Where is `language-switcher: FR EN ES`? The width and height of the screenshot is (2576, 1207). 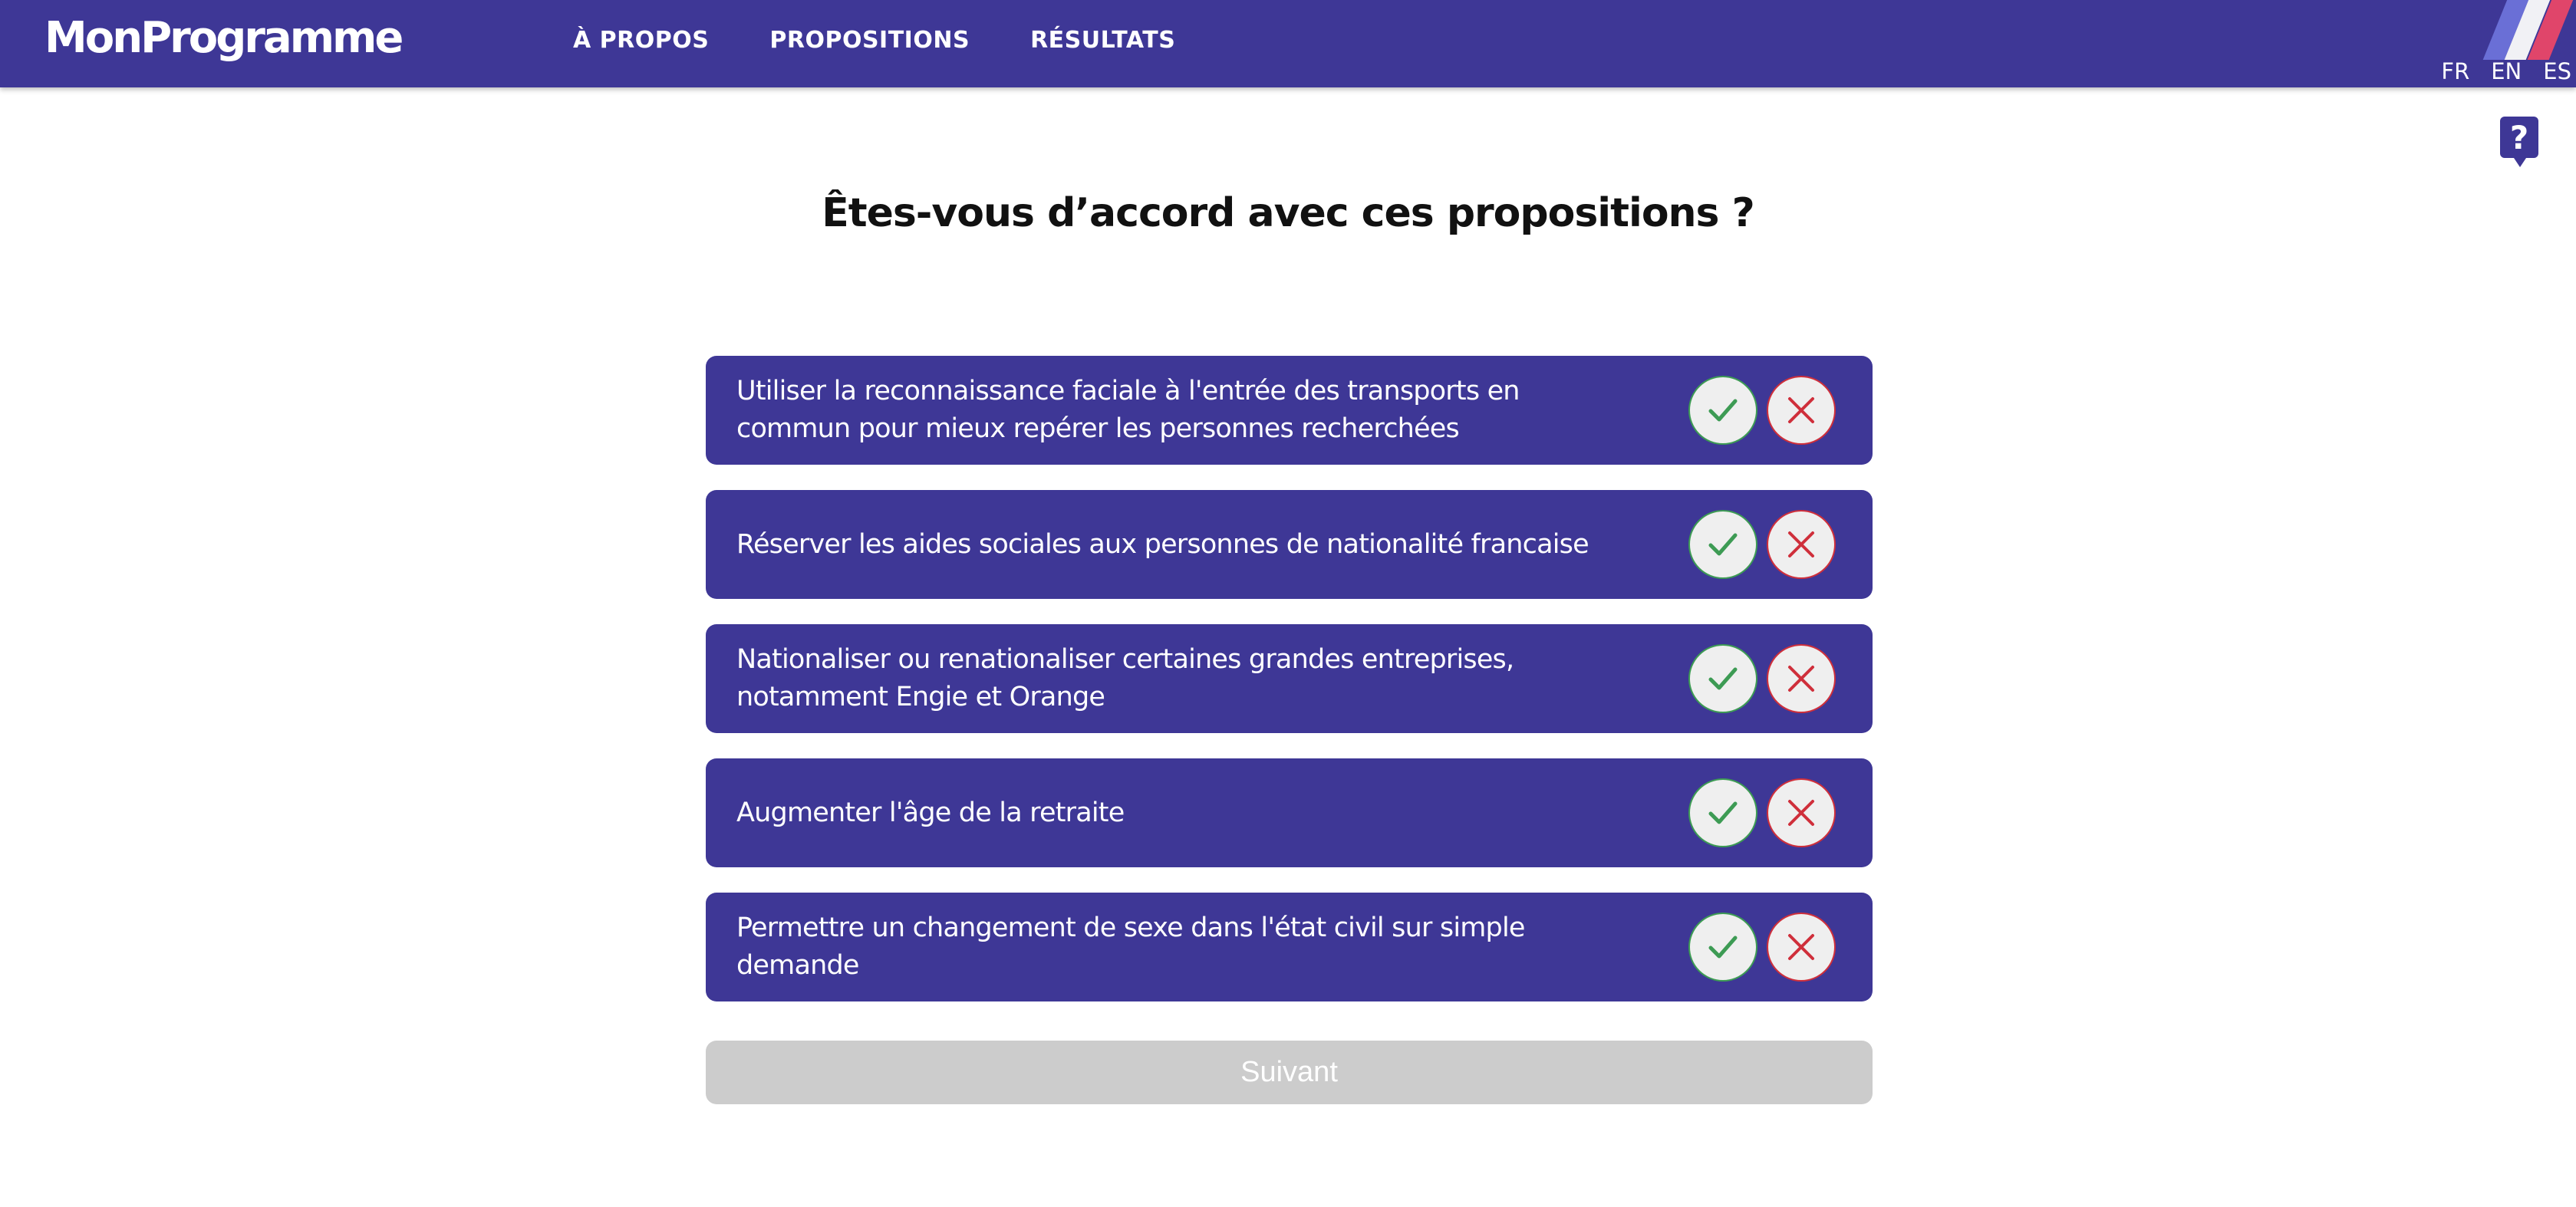
language-switcher: FR EN ES is located at coordinates (2508, 71).